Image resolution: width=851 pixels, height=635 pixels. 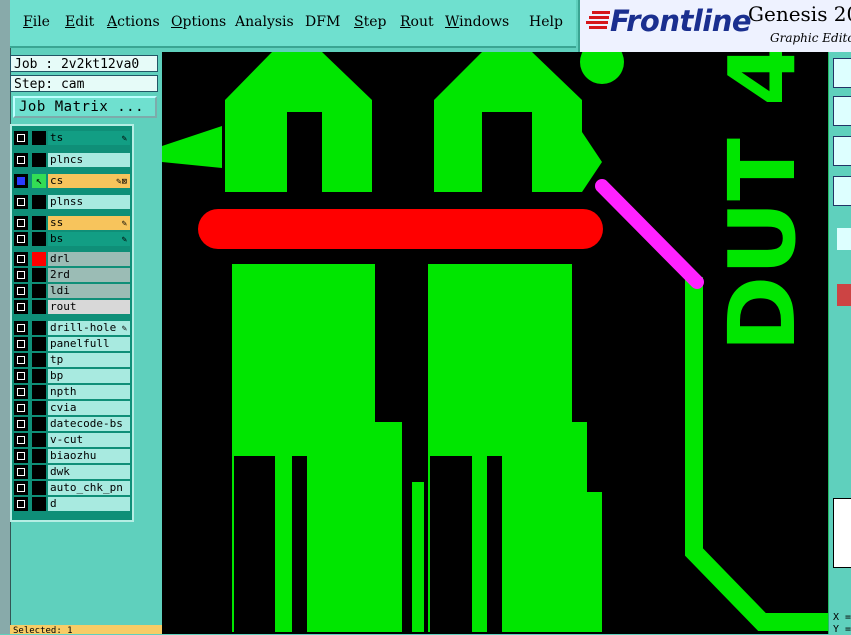 What do you see at coordinates (89, 138) in the screenshot?
I see `layer-name: ts ✎` at bounding box center [89, 138].